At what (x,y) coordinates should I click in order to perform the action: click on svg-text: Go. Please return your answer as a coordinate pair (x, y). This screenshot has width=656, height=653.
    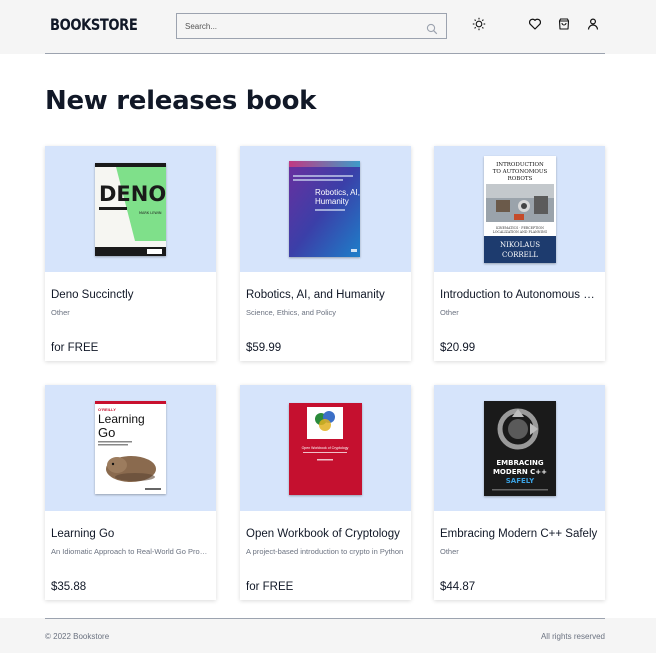
    Looking at the image, I should click on (106, 432).